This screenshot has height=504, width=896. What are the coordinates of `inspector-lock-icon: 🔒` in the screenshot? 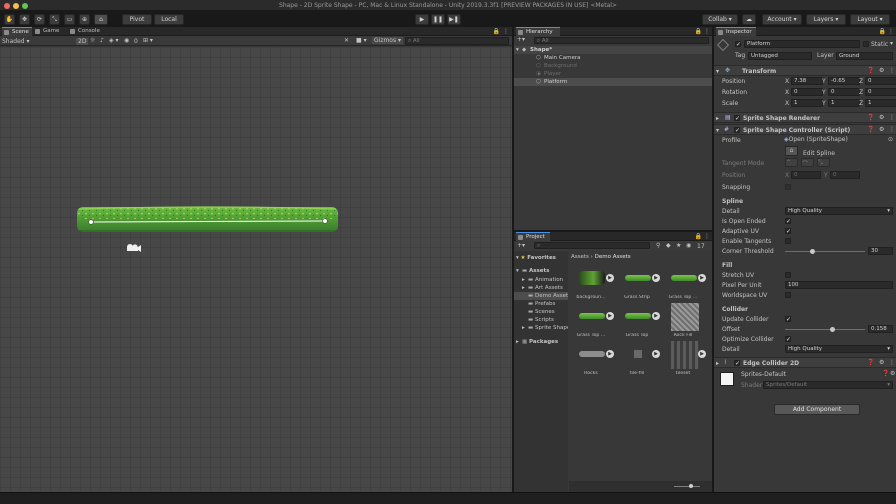 It's located at (882, 31).